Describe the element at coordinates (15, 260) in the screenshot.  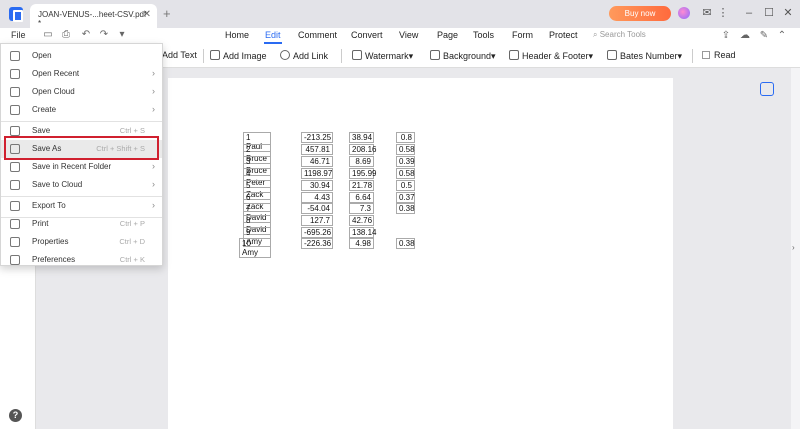
I see `preferences-icon` at that location.